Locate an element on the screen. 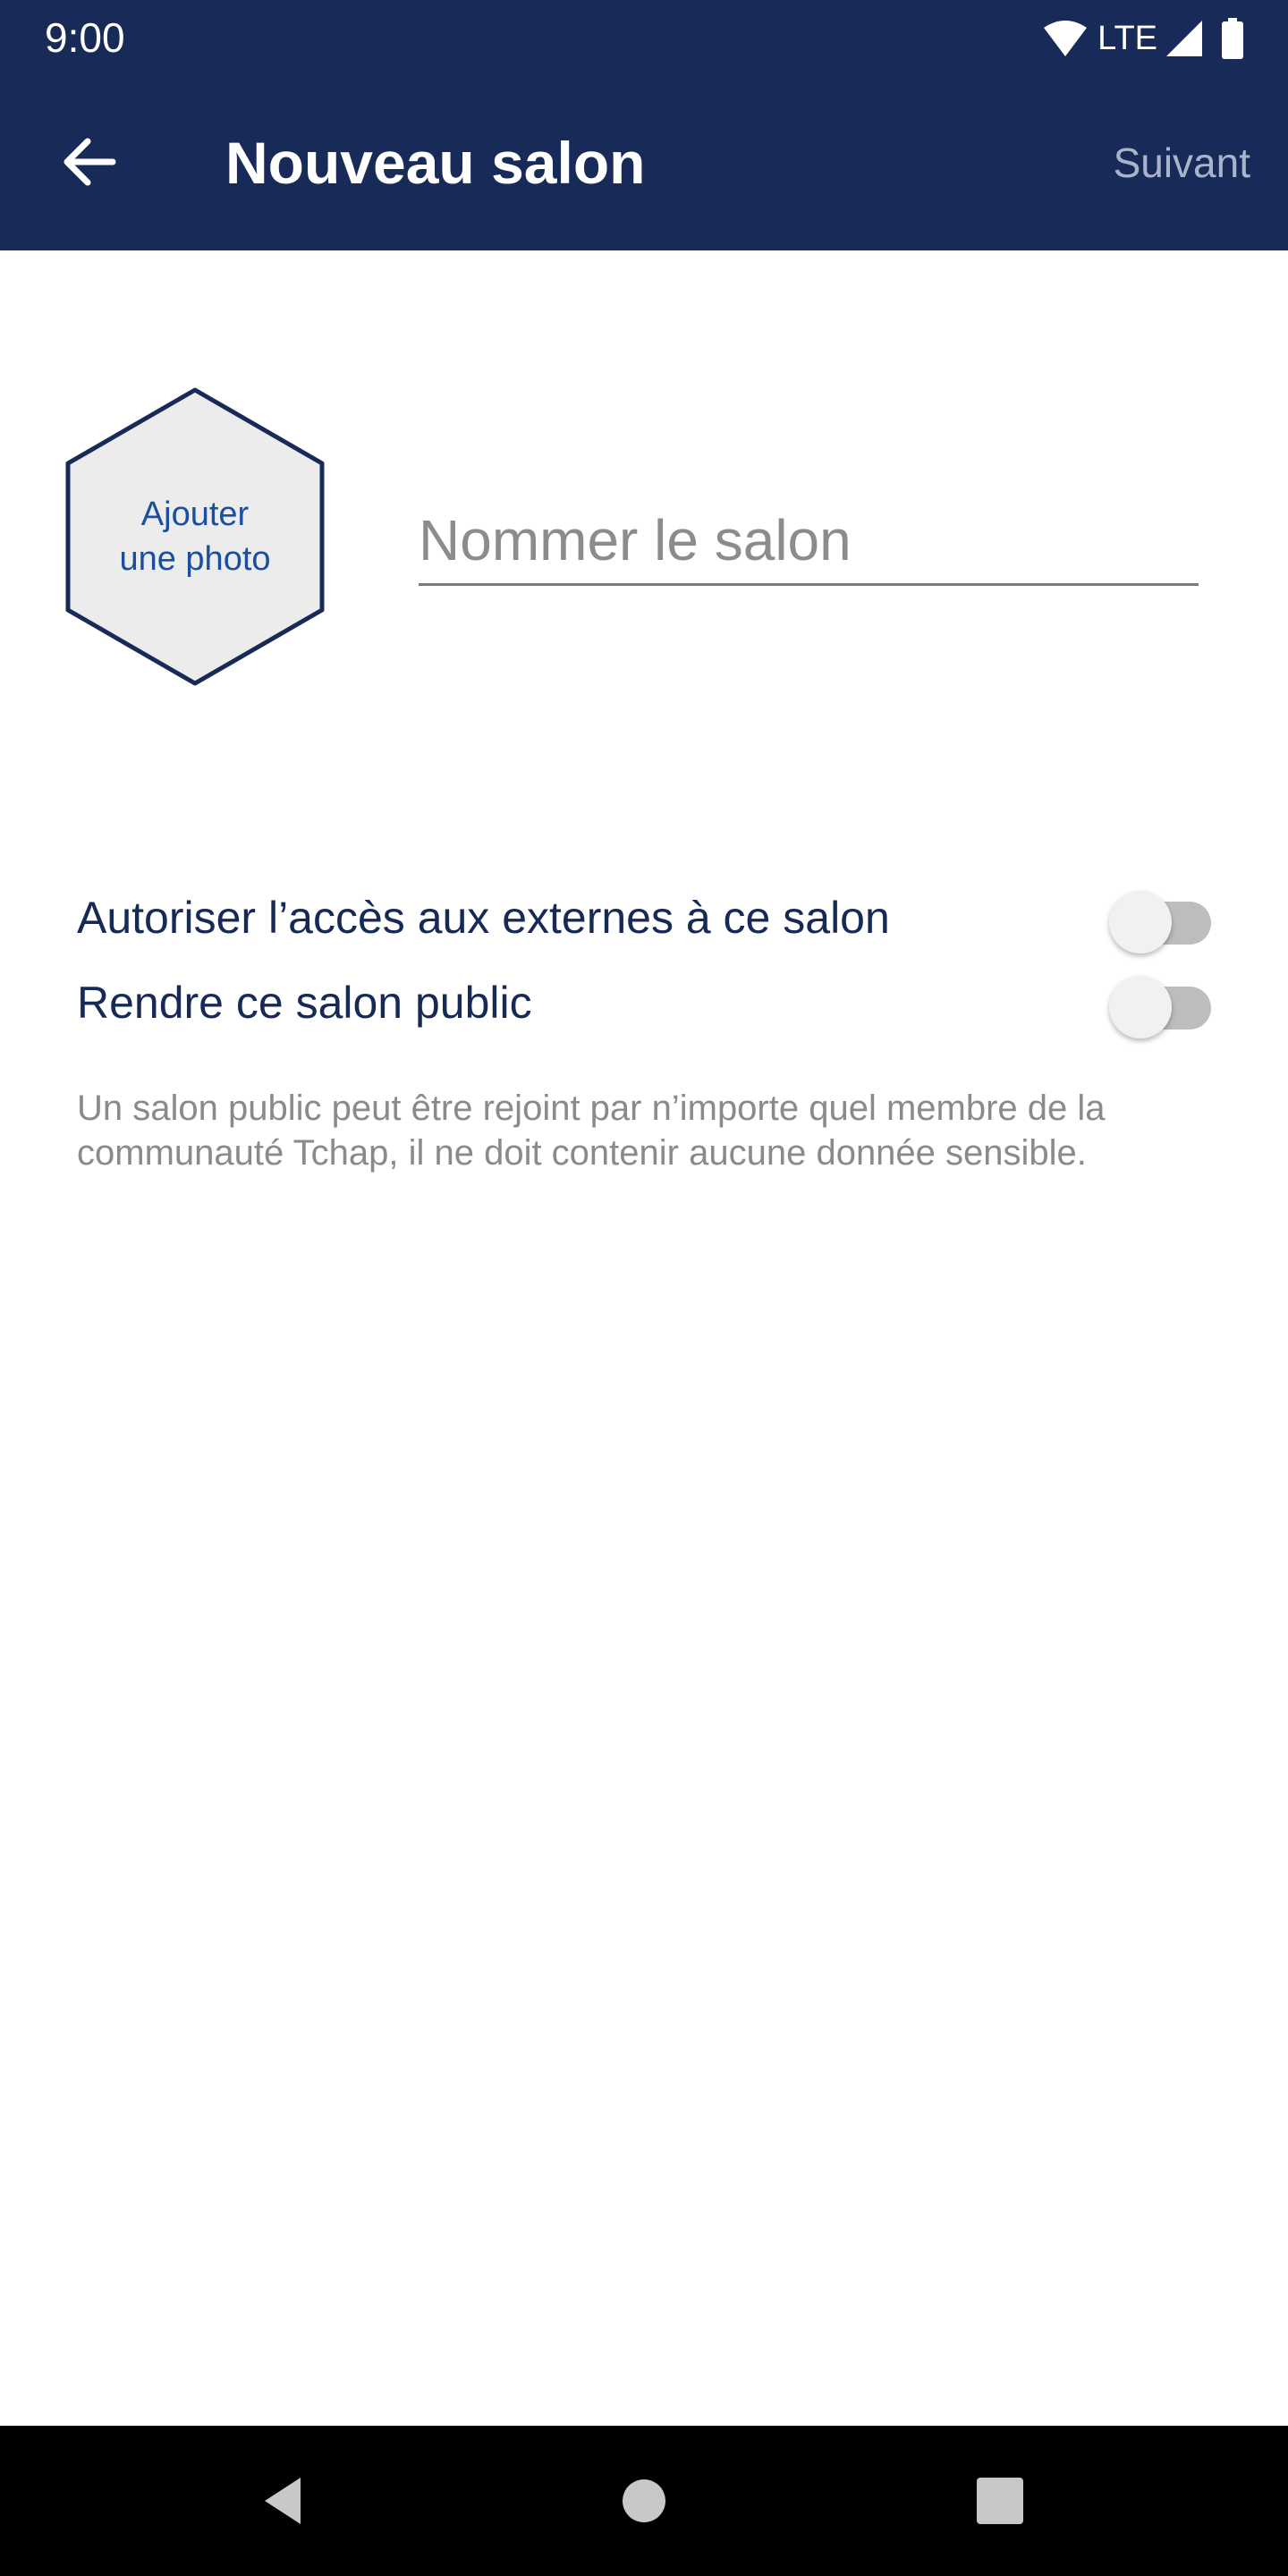 This screenshot has height=2576, width=1288. public-room-label: Rendre ce salon public is located at coordinates (304, 1003).